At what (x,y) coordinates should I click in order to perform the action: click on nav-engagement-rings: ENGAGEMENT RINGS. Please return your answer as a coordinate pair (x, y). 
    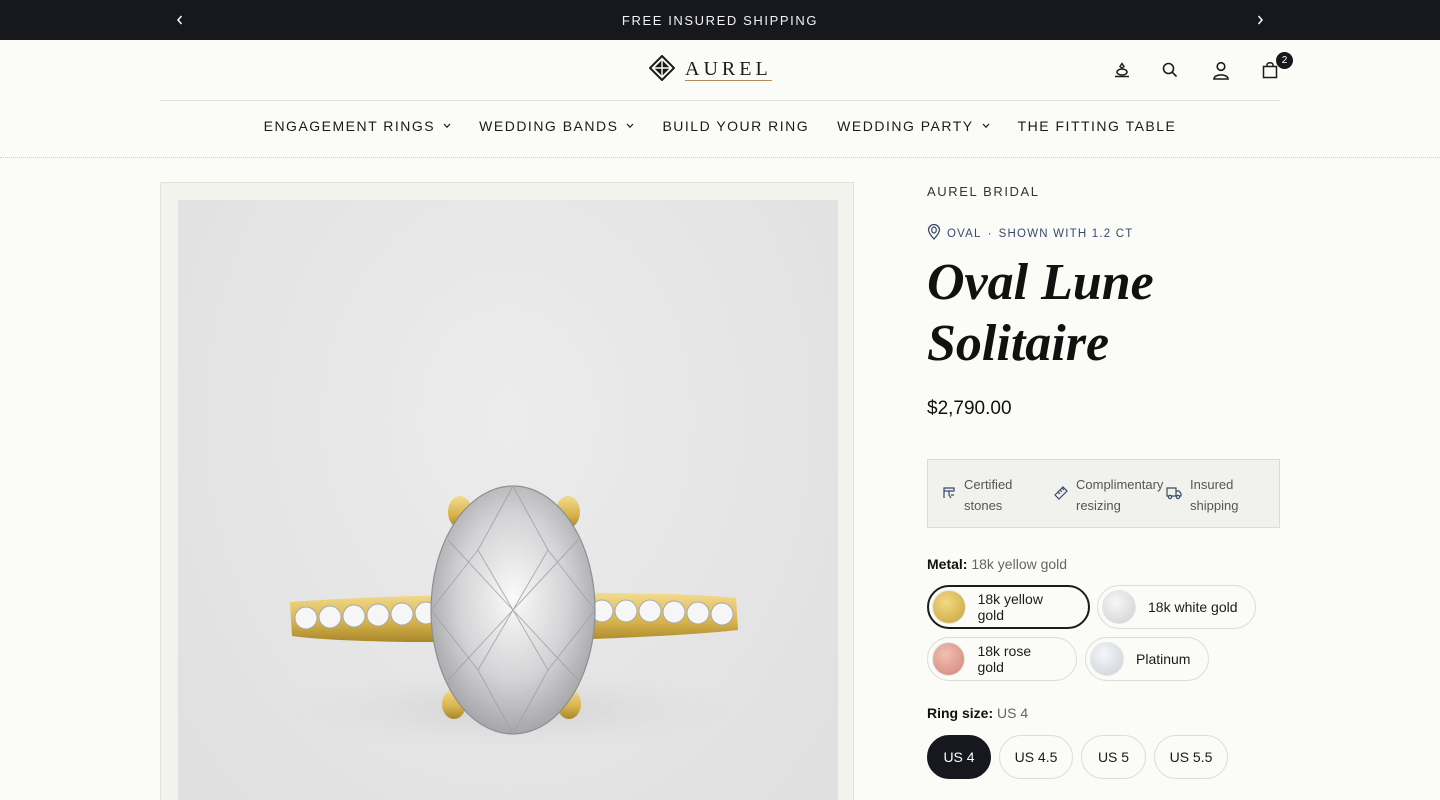
    Looking at the image, I should click on (358, 126).